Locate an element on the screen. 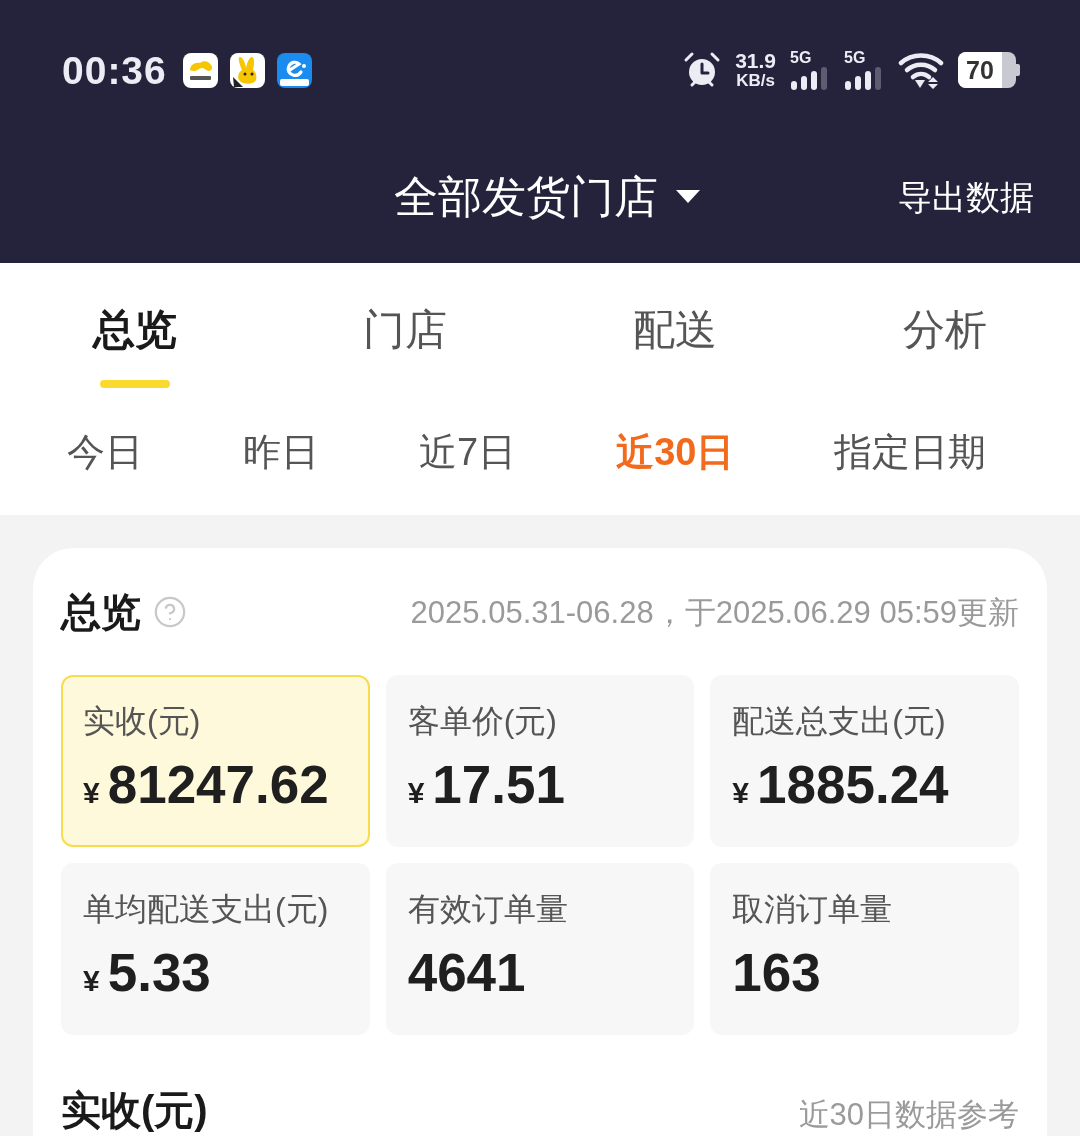  metric-card: 客单价(元) ¥17.51 is located at coordinates (540, 761).